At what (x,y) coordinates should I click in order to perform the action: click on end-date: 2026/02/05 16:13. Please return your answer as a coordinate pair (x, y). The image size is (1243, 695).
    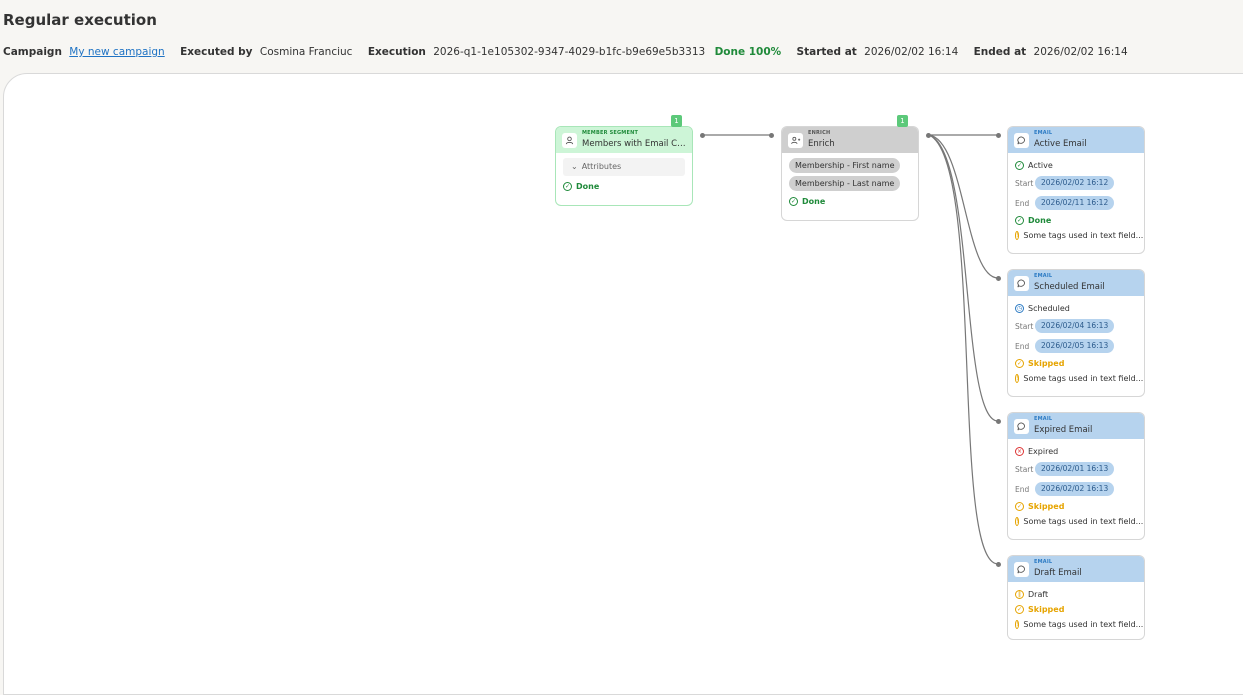
    Looking at the image, I should click on (1075, 346).